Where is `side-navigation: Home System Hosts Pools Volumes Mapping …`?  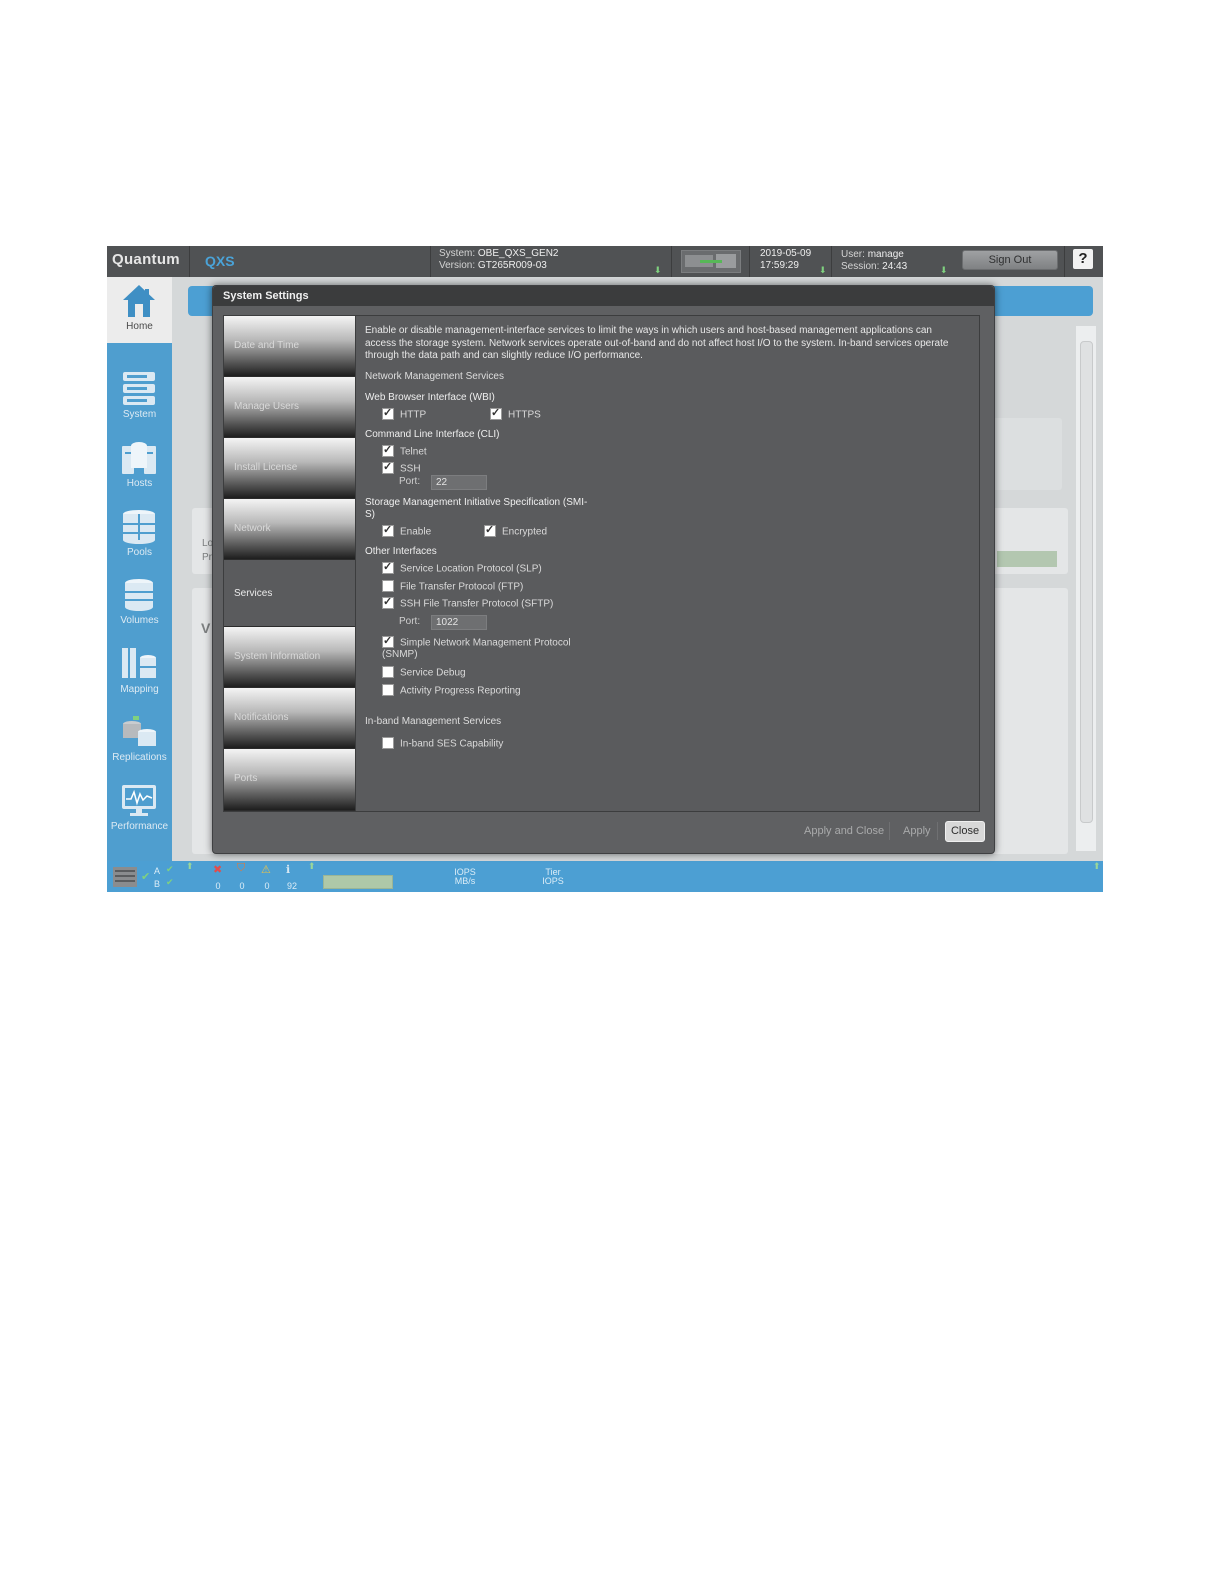
side-navigation: Home System Hosts Pools Volumes Mapping … is located at coordinates (139, 569).